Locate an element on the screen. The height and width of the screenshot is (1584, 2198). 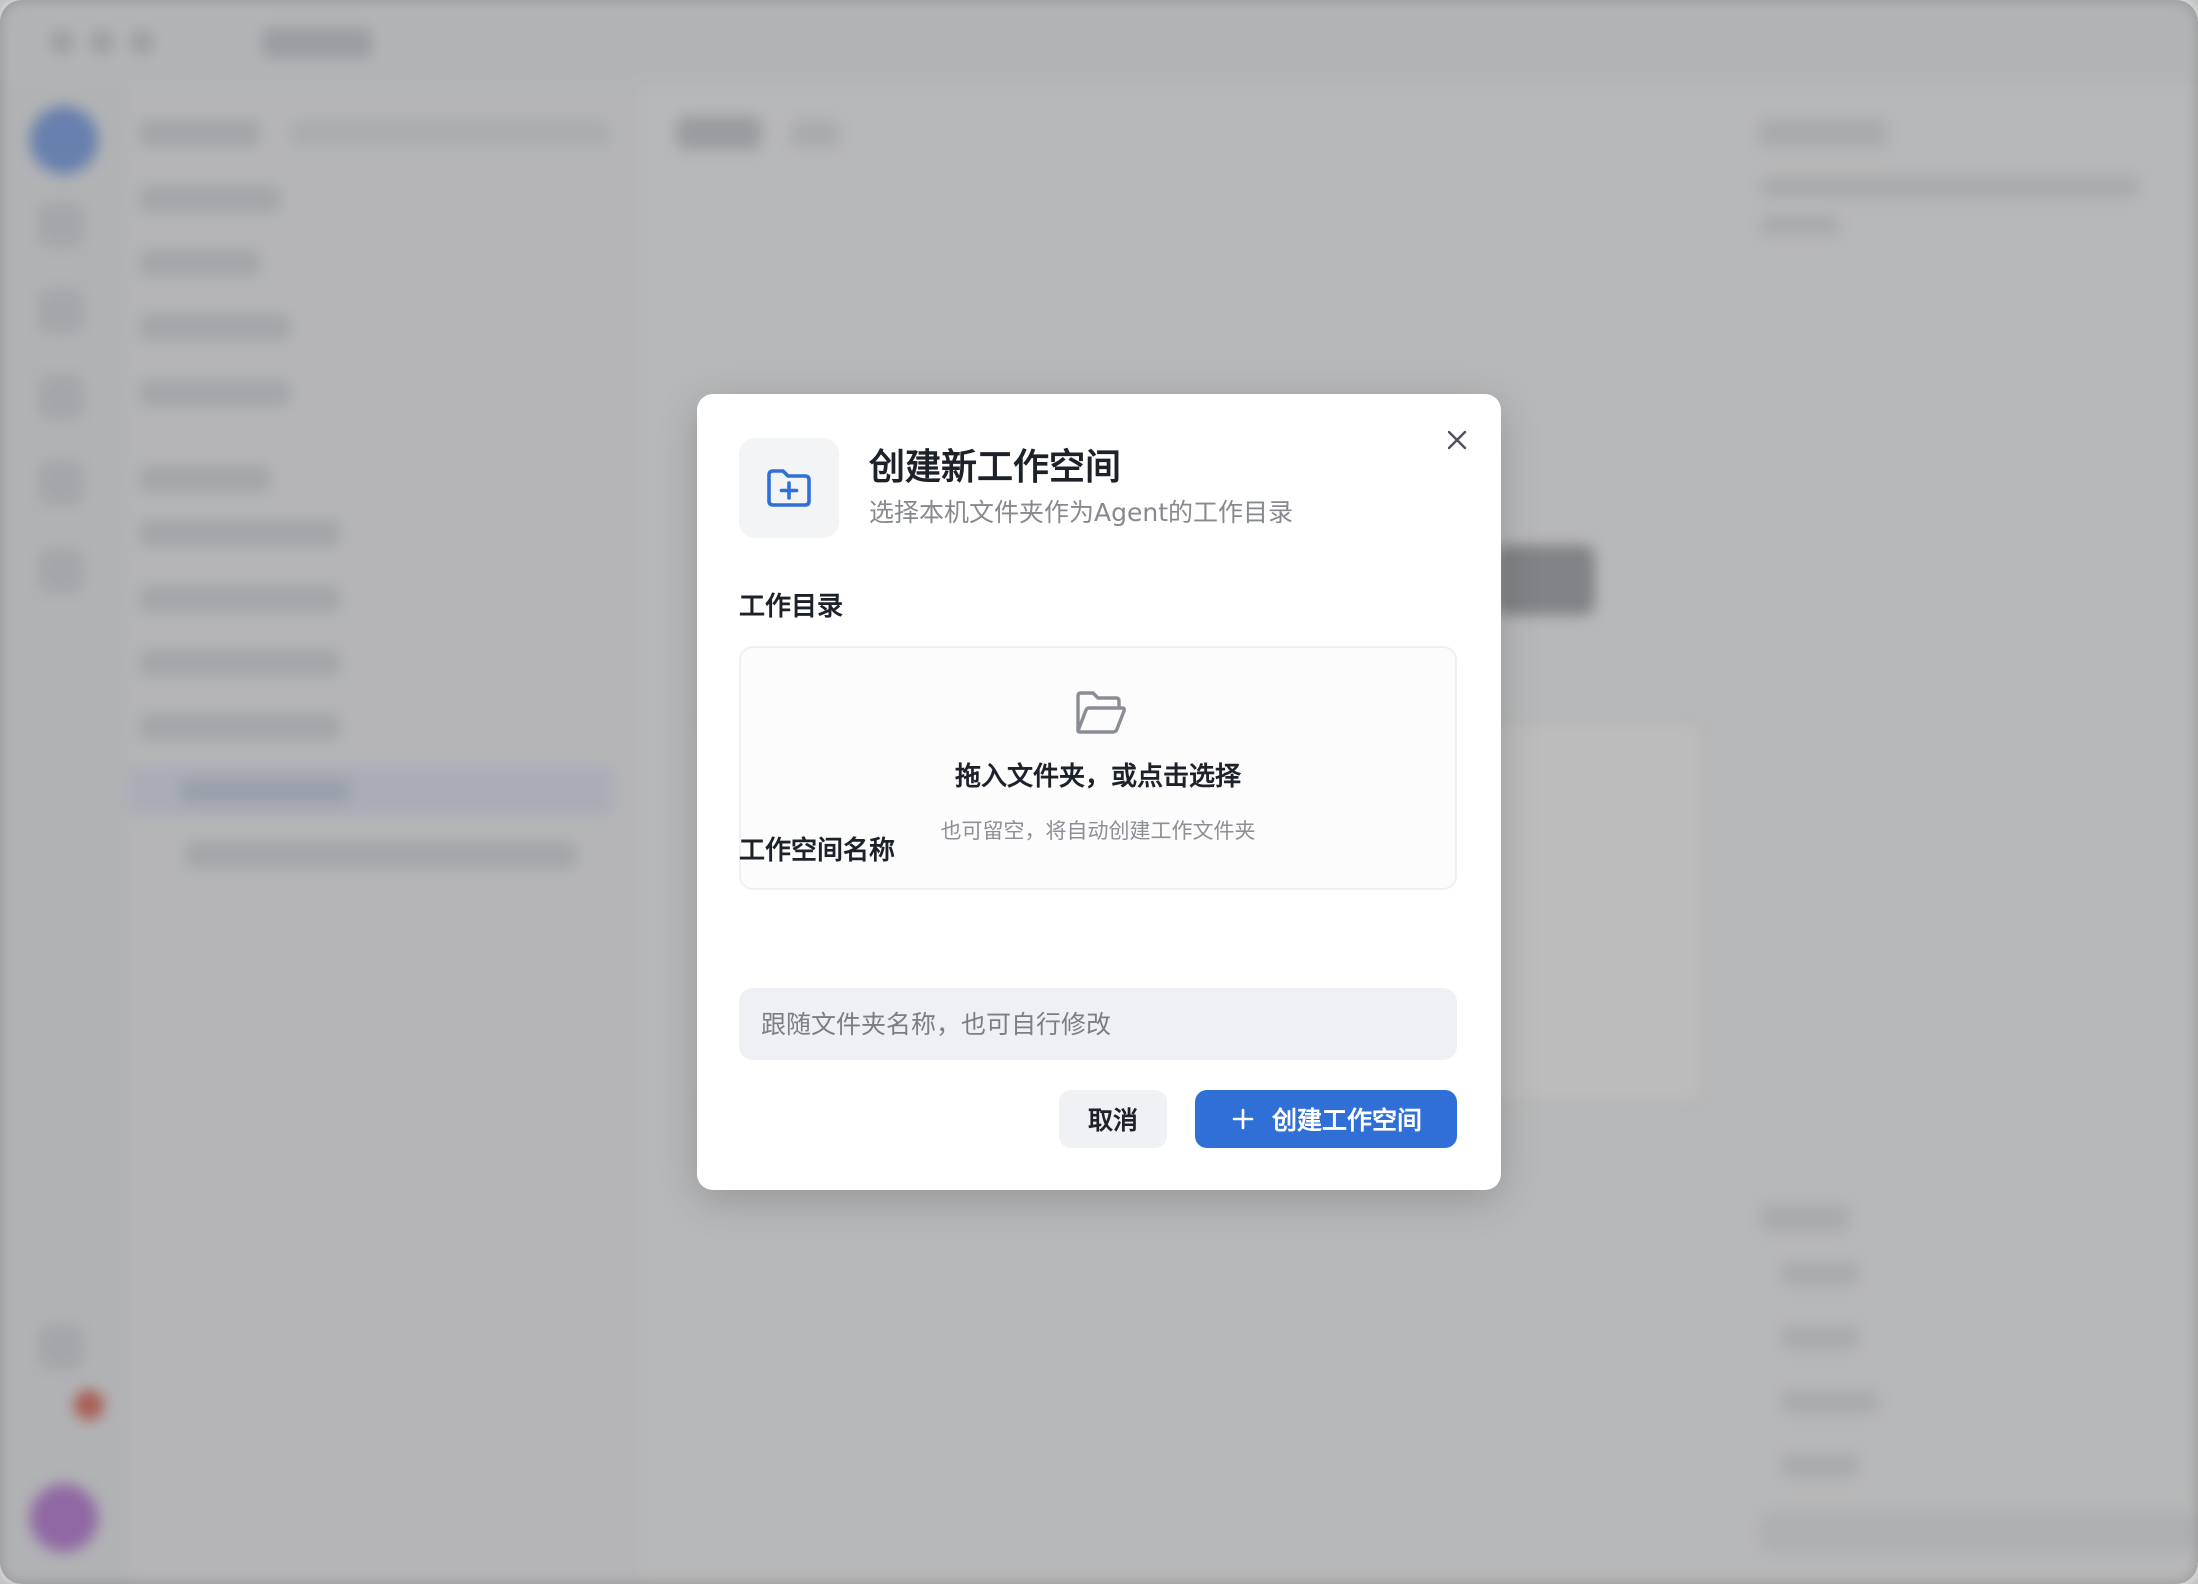
plus-icon is located at coordinates (1243, 1119).